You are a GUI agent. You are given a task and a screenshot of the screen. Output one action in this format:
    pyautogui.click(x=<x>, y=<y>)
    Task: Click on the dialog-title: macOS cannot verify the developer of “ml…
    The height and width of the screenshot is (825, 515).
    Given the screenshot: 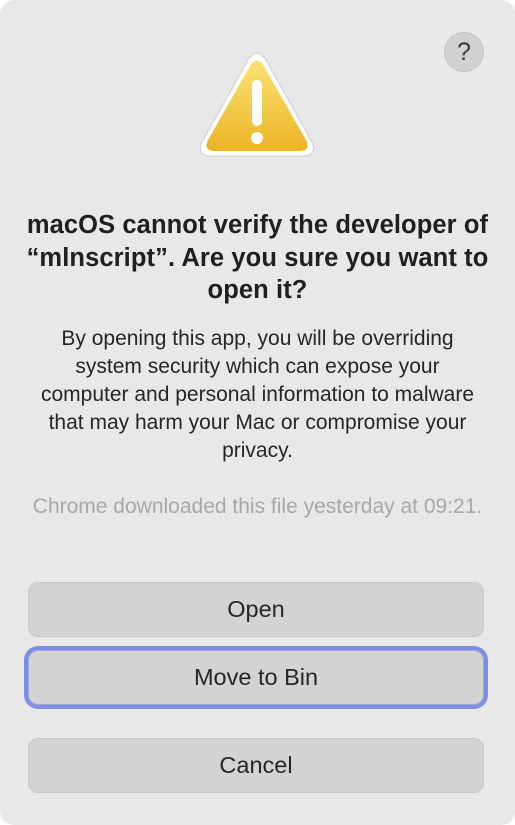 What is the action you would take?
    pyautogui.click(x=257, y=257)
    